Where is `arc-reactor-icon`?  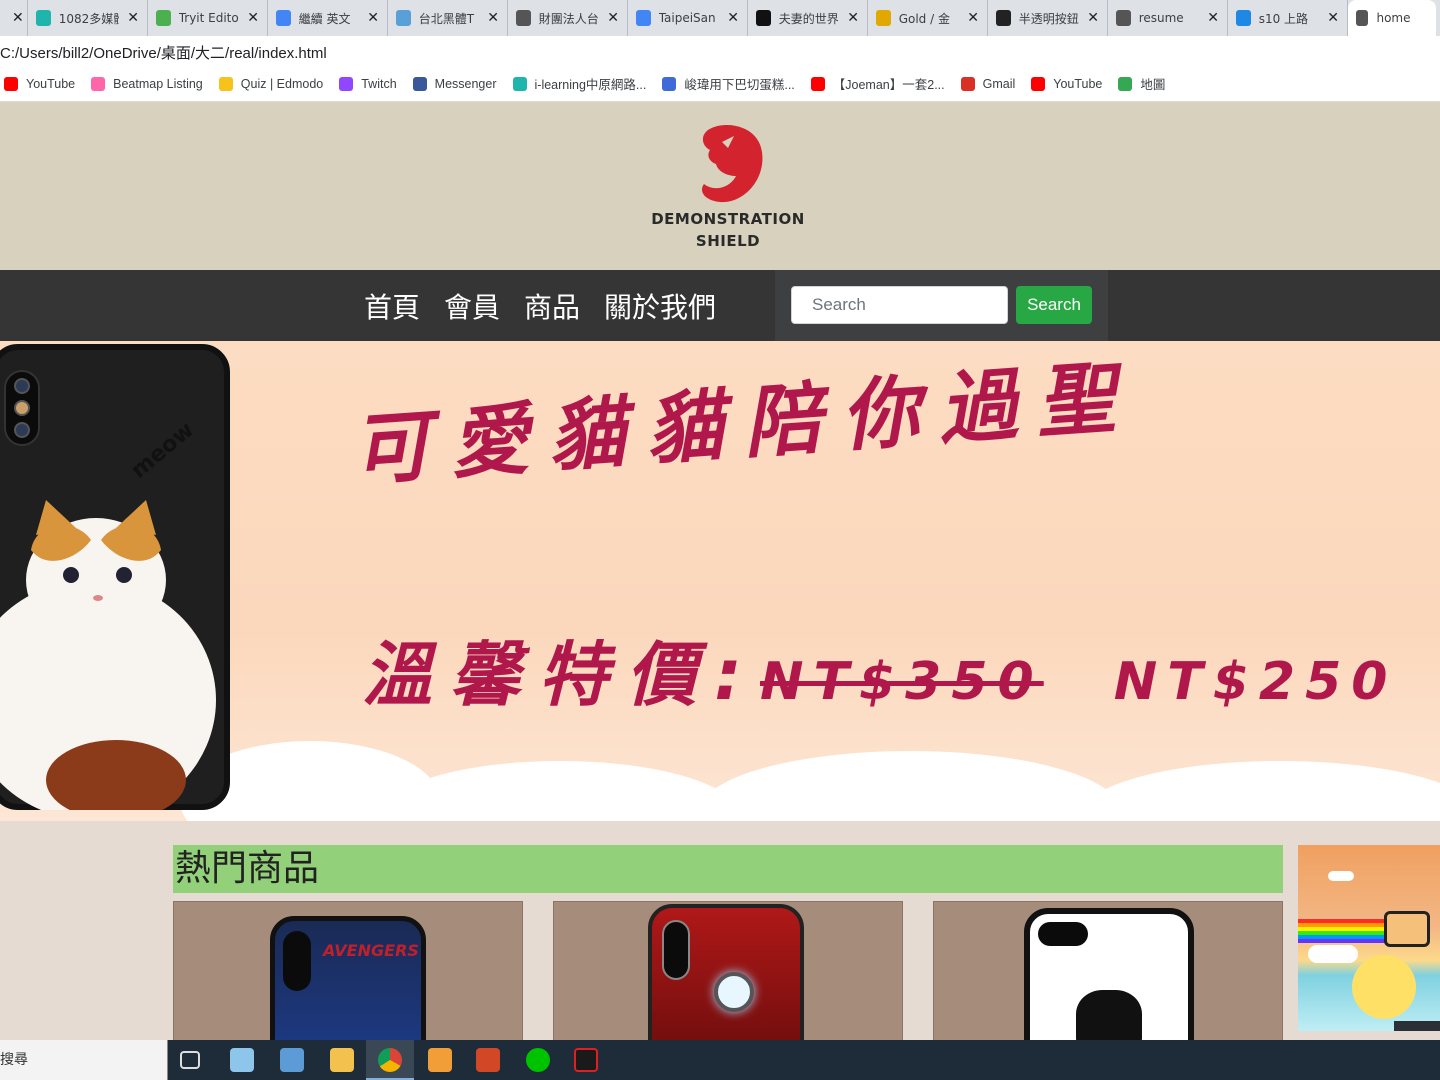 arc-reactor-icon is located at coordinates (734, 992).